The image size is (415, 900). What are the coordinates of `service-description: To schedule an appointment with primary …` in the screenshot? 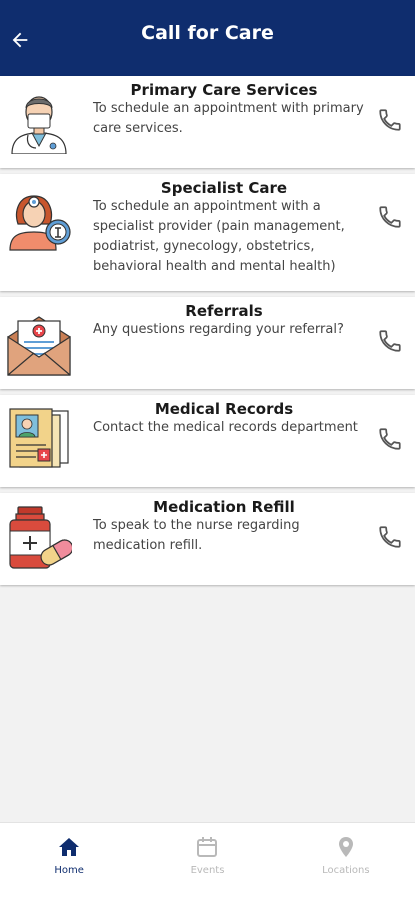 It's located at (228, 118).